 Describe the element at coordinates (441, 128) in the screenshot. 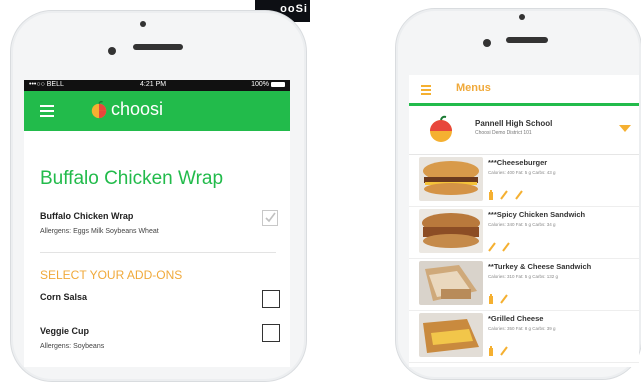

I see `school-apple-icon` at that location.